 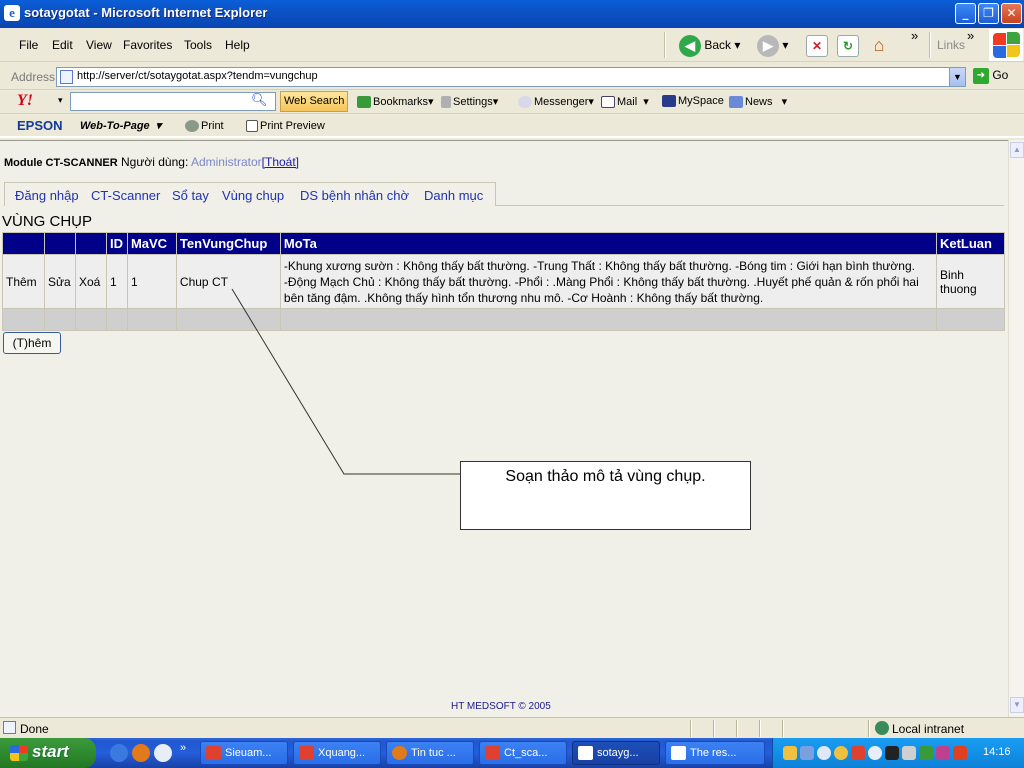 I want to click on quicklaunch-ie-icon, so click(x=119, y=753).